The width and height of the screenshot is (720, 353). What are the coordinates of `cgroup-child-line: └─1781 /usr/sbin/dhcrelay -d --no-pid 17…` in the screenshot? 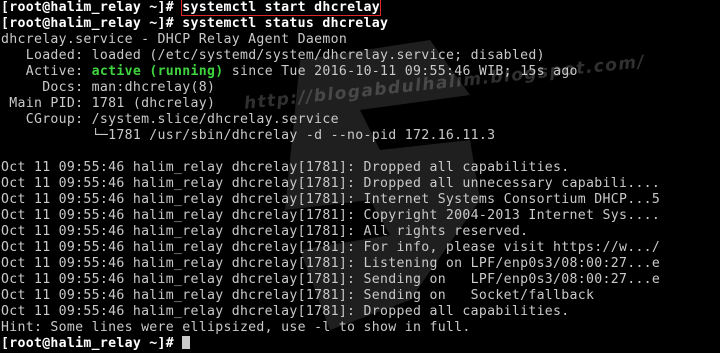 It's located at (248, 135).